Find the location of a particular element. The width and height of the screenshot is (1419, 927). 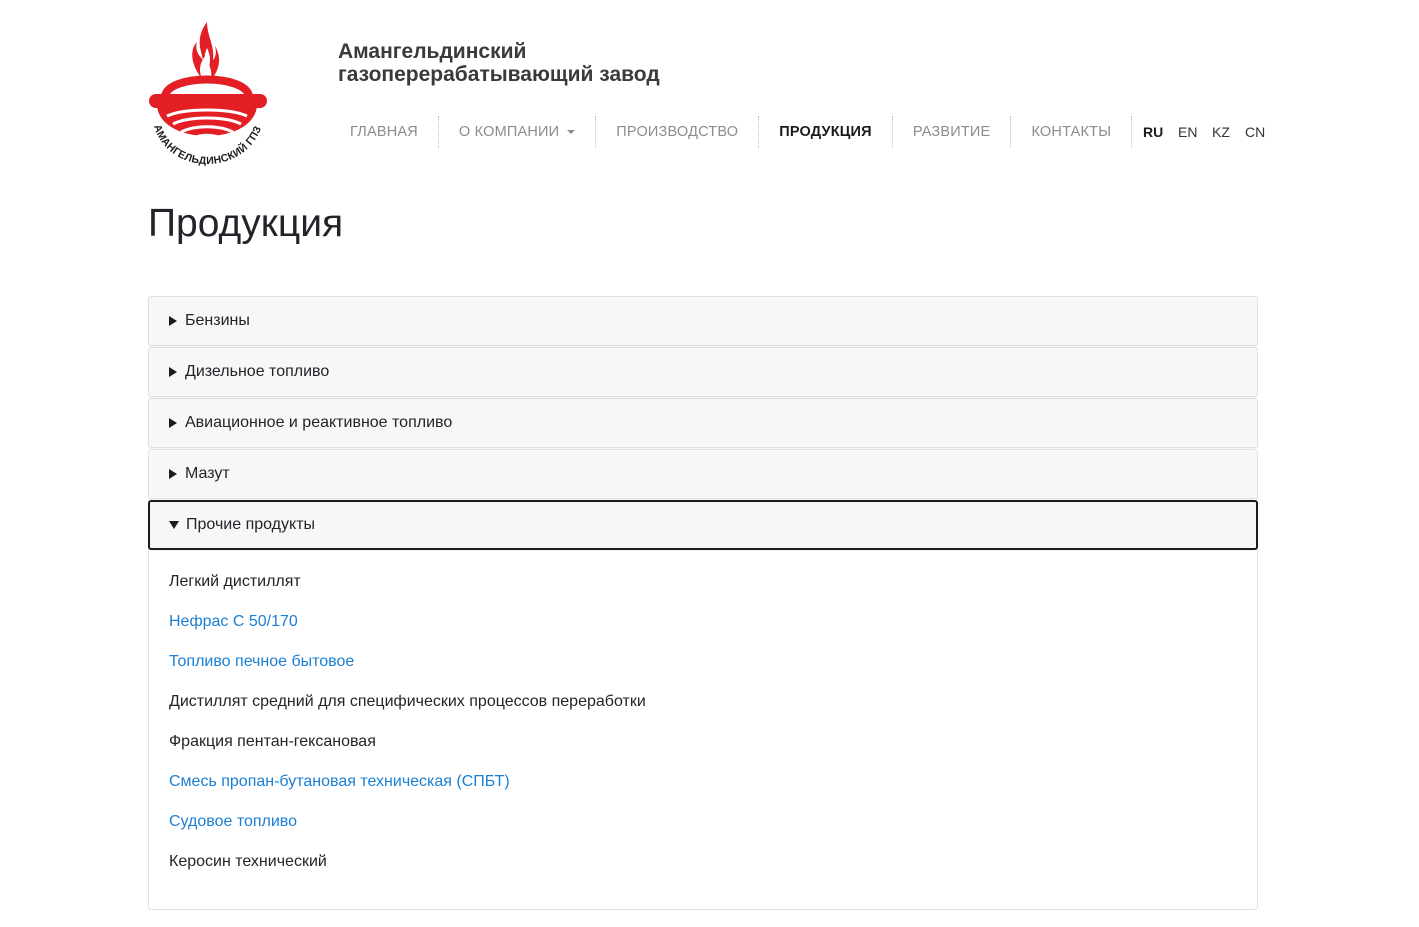

accordion-label: Прочие продукты is located at coordinates (251, 524).